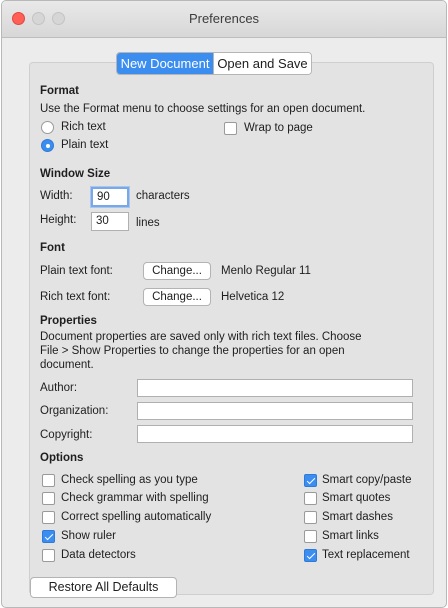 The width and height of the screenshot is (448, 608). Describe the element at coordinates (88, 536) in the screenshot. I see `show-ruler-label: Show ruler` at that location.